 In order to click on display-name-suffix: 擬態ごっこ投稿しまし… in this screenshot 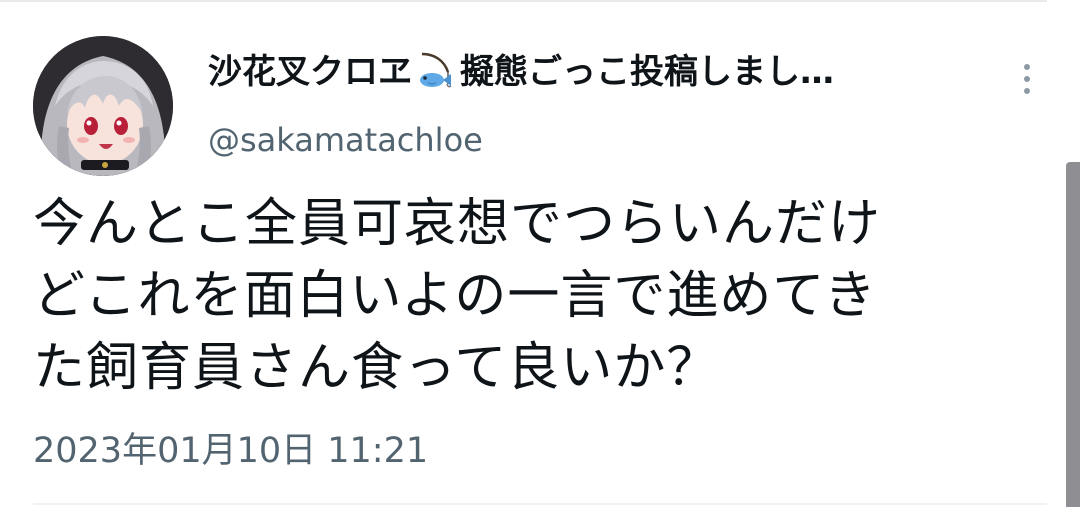, I will do `click(647, 72)`.